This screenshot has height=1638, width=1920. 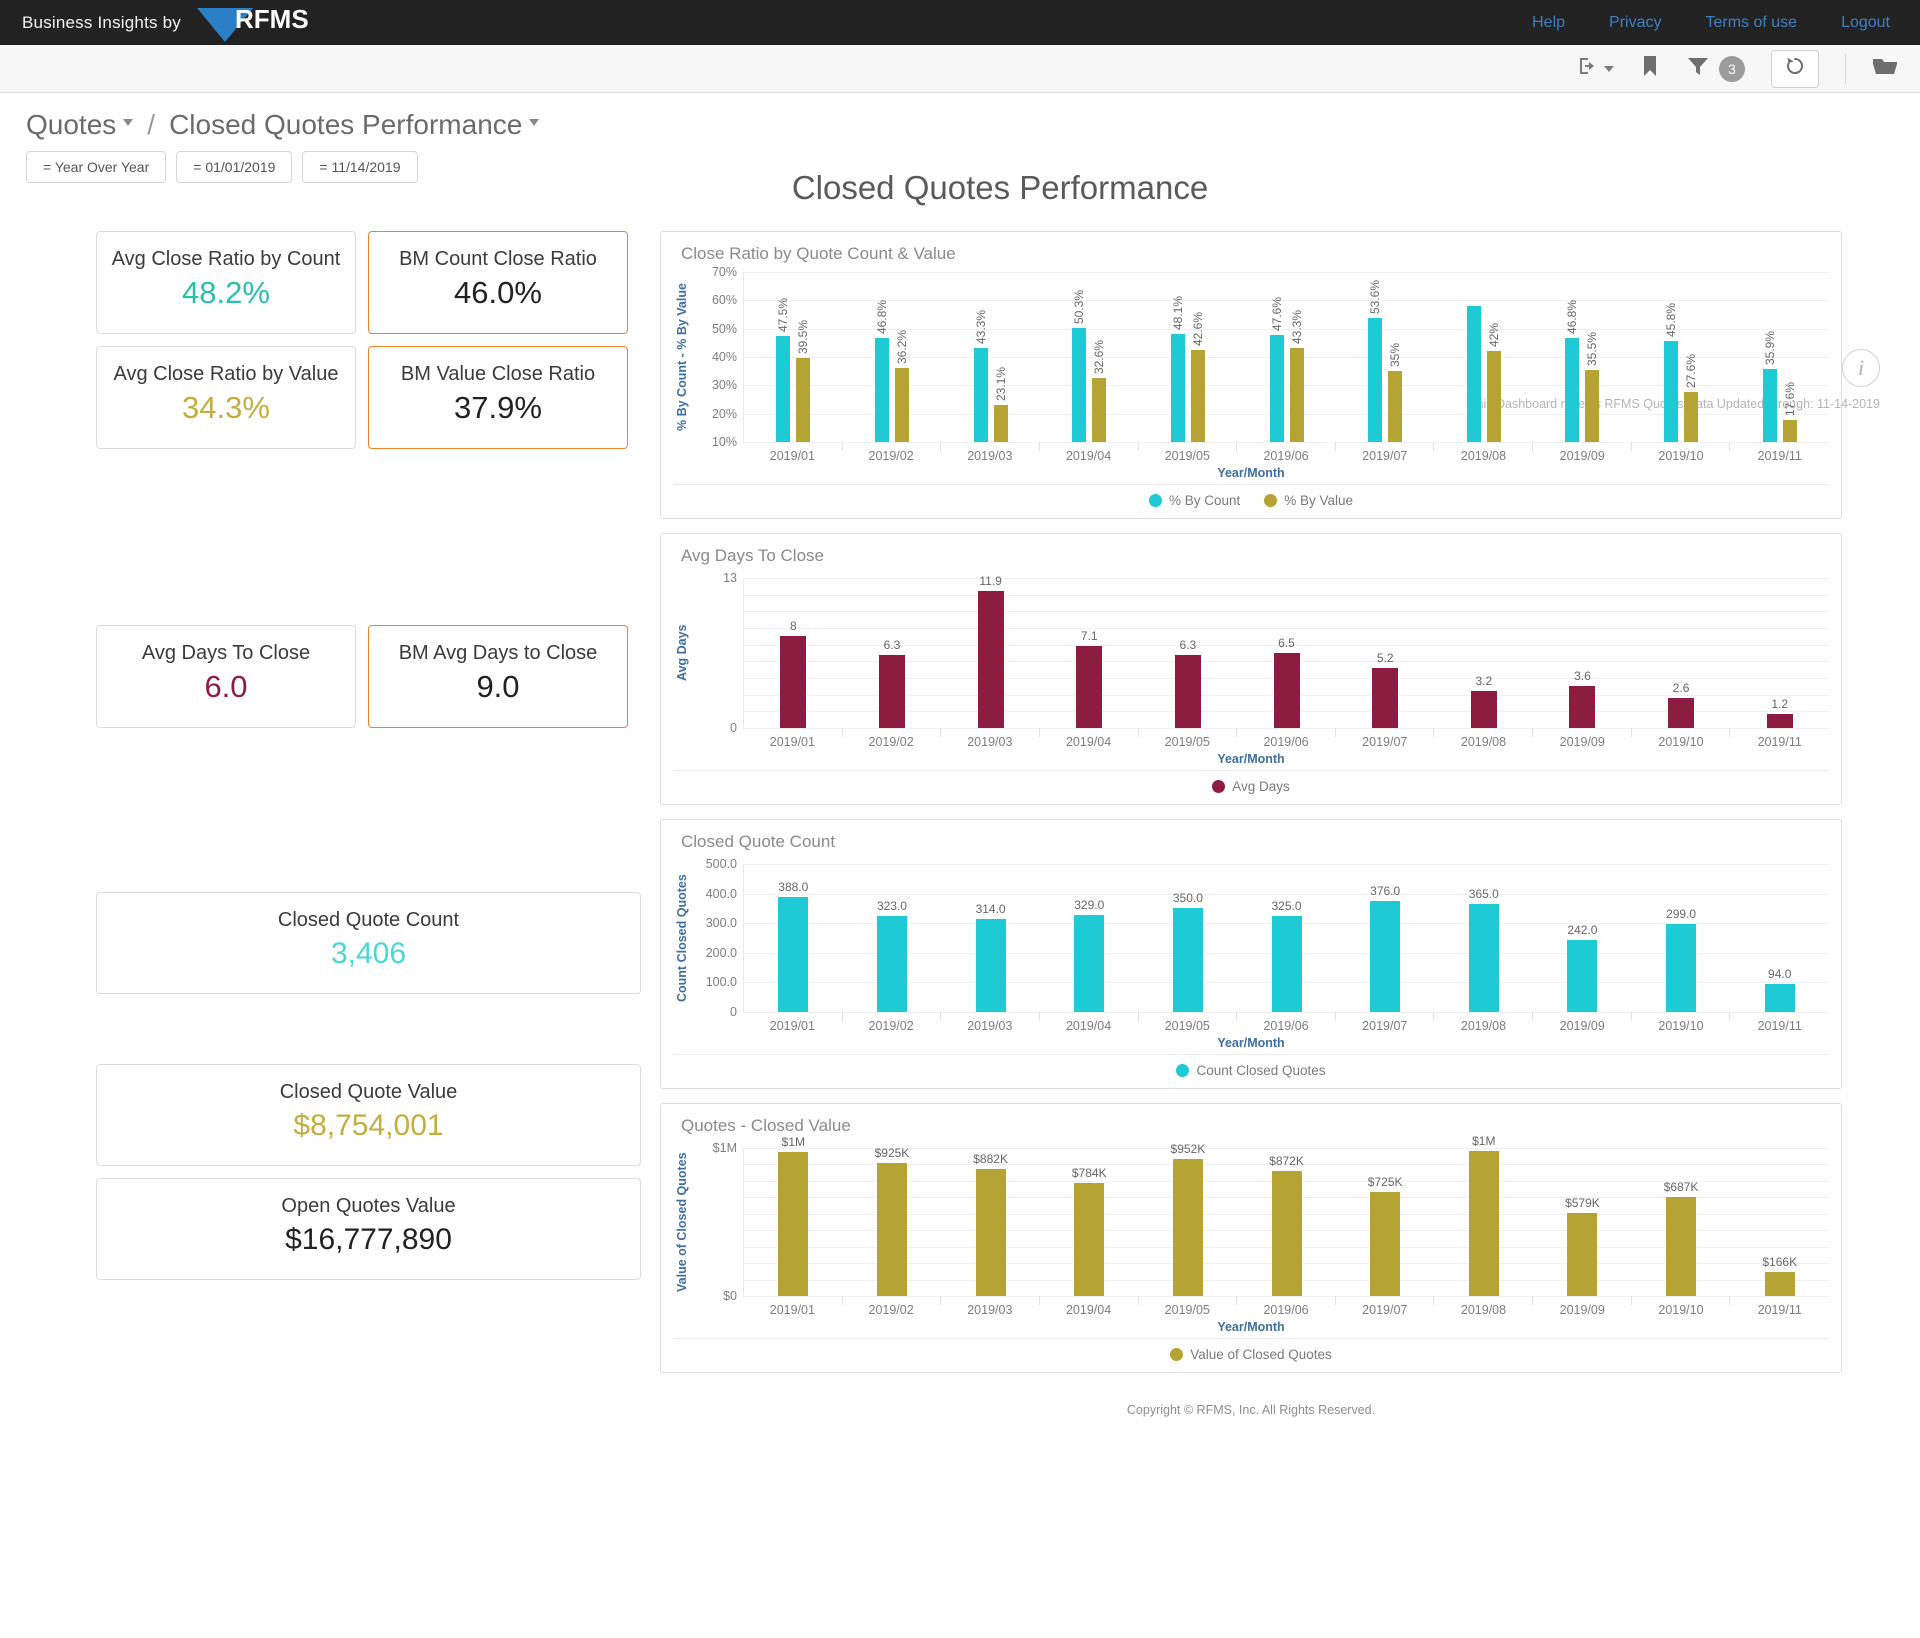 What do you see at coordinates (1197, 377) in the screenshot?
I see `bar: 42.6%` at bounding box center [1197, 377].